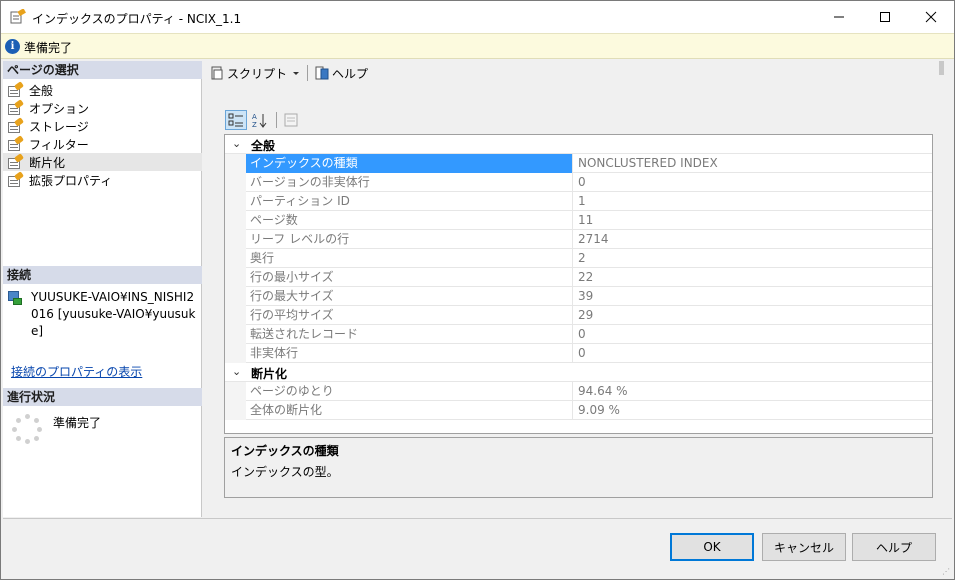 The image size is (955, 580). I want to click on page-list: 全般 オプションストレージフィルター断片化 拡張プロパティ, so click(102, 135).